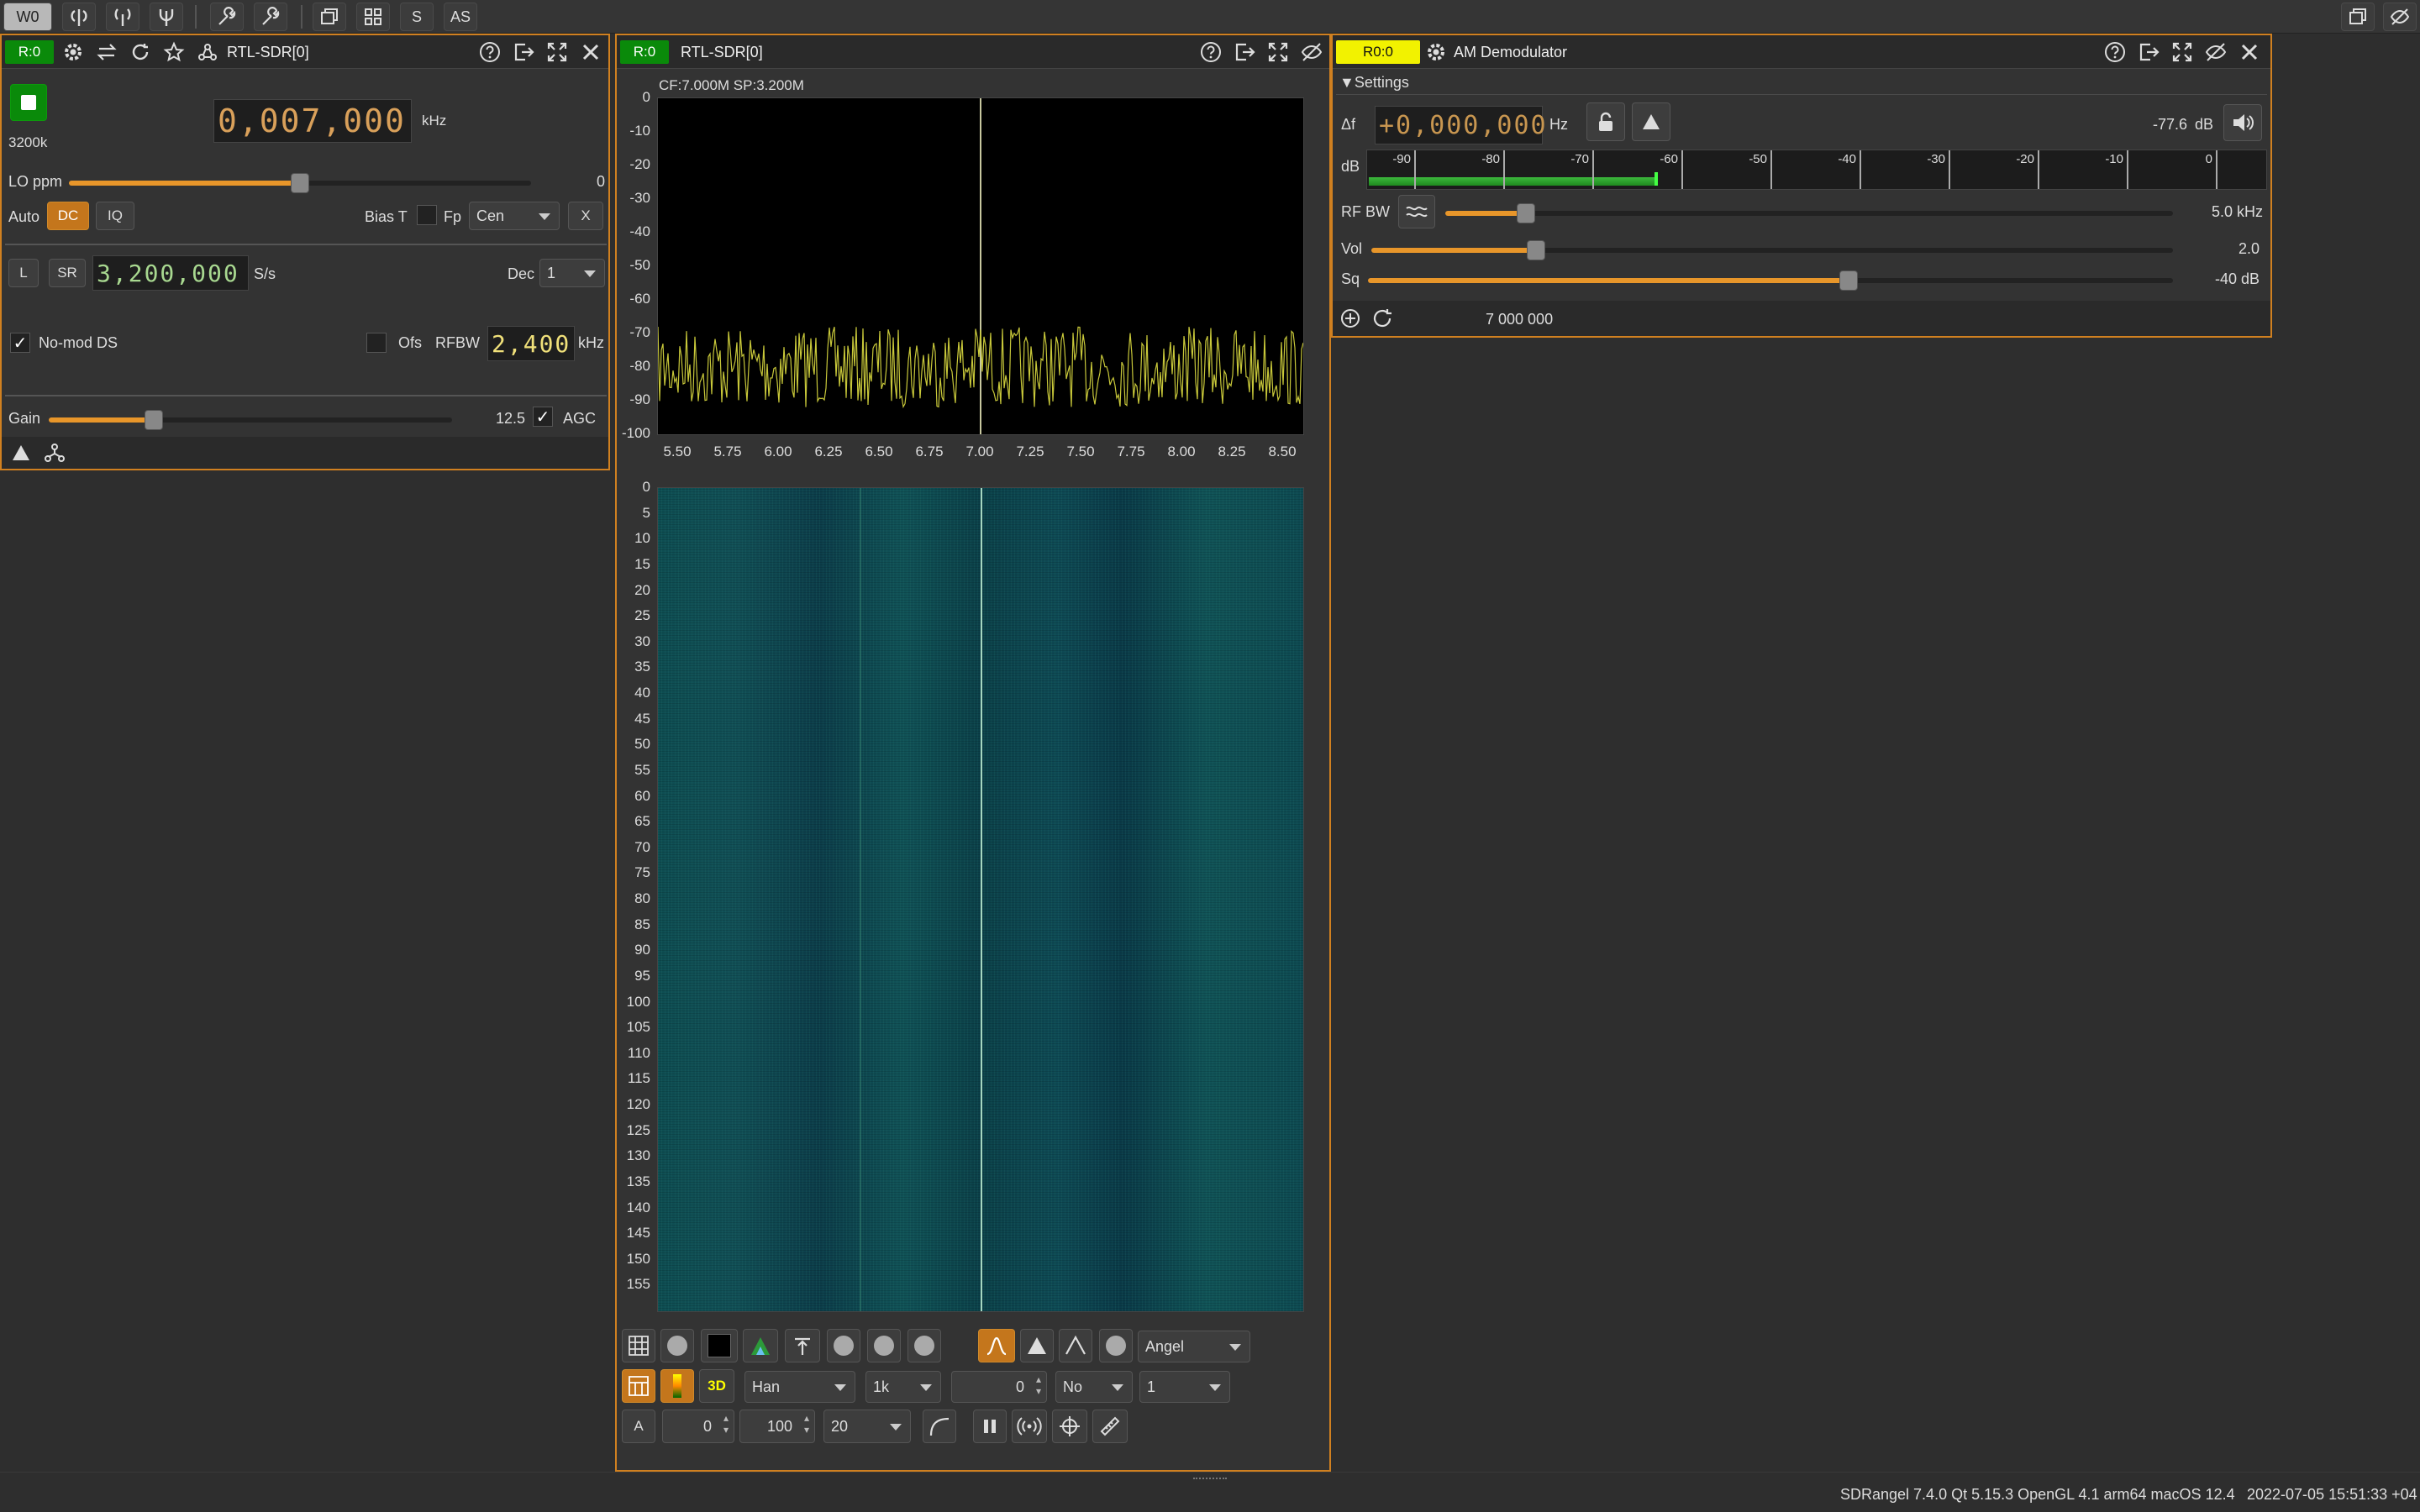 The width and height of the screenshot is (2420, 1512). What do you see at coordinates (140, 52) in the screenshot?
I see `reload-icon` at bounding box center [140, 52].